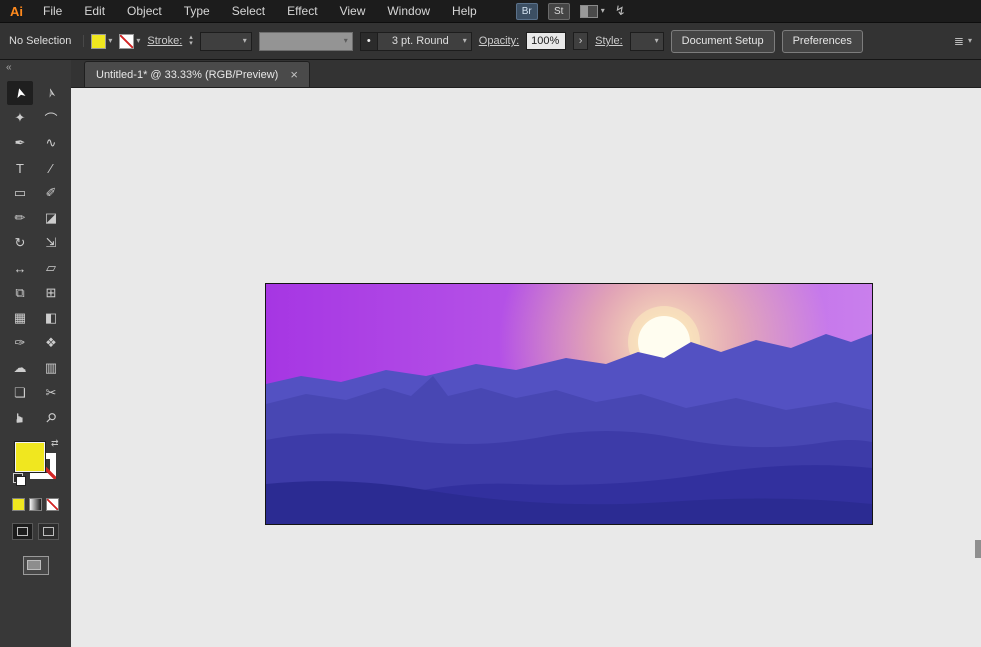 The height and width of the screenshot is (647, 981). Describe the element at coordinates (51, 193) in the screenshot. I see `paintbrush-tool: ✐` at that location.